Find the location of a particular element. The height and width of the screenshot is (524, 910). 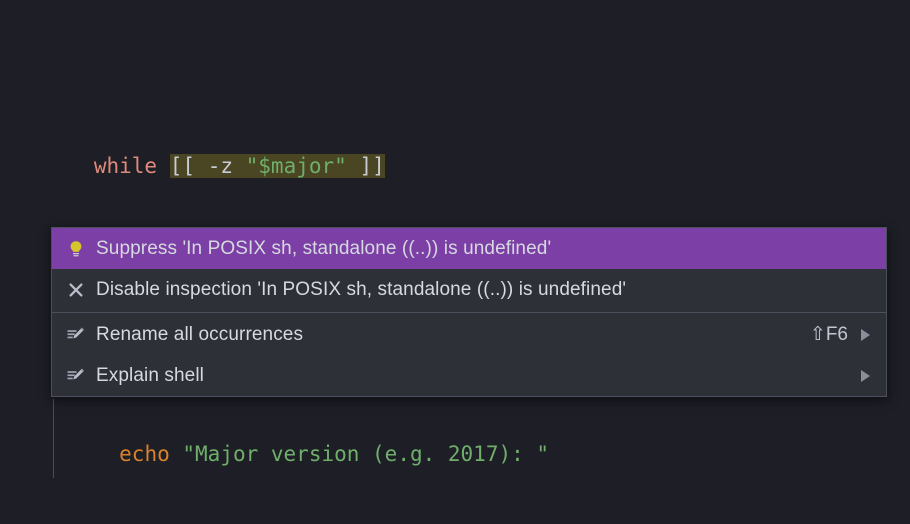

test-expression-highlight: [[ -z "$major" ]] is located at coordinates (277, 166).